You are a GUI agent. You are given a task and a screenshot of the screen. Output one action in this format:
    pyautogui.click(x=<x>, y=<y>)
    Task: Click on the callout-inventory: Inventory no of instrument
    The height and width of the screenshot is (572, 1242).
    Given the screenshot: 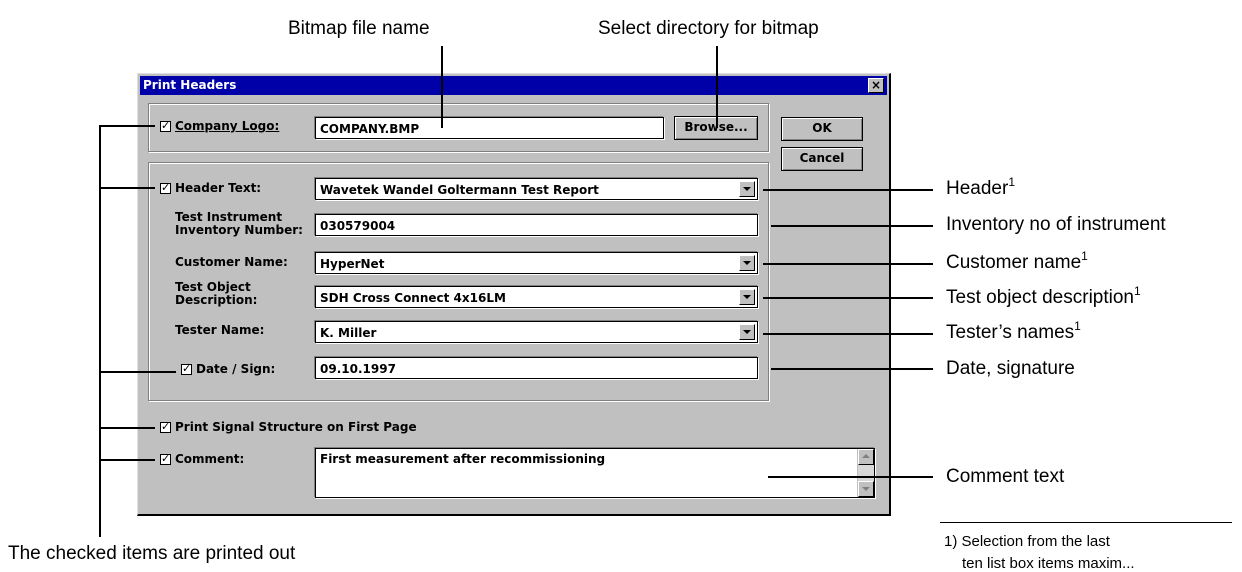 What is the action you would take?
    pyautogui.click(x=1056, y=224)
    